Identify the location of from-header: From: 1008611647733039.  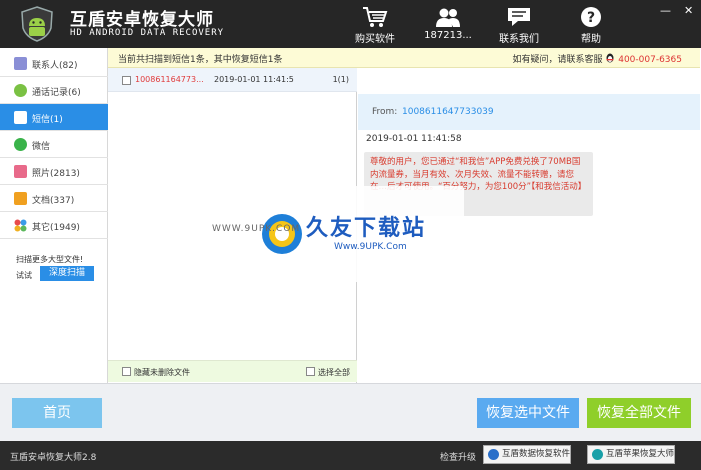
(529, 112).